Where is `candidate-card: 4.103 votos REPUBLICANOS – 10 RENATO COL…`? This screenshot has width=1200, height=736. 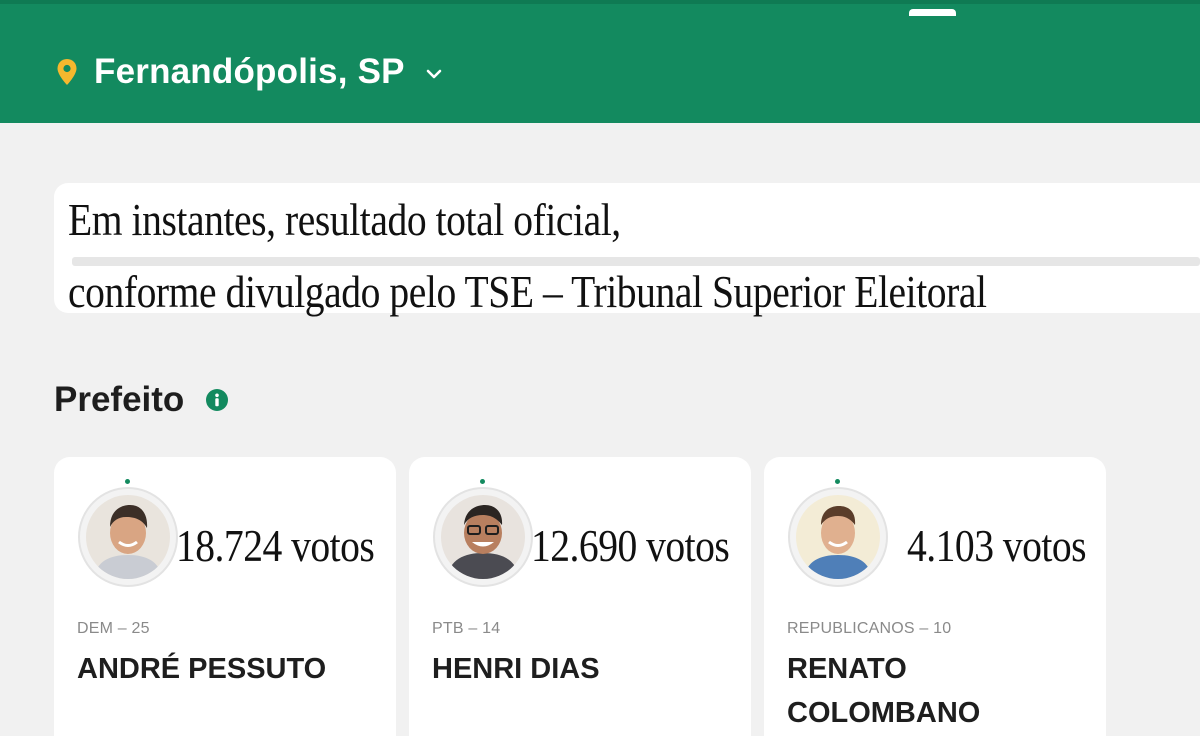 candidate-card: 4.103 votos REPUBLICANOS – 10 RENATO COL… is located at coordinates (935, 596).